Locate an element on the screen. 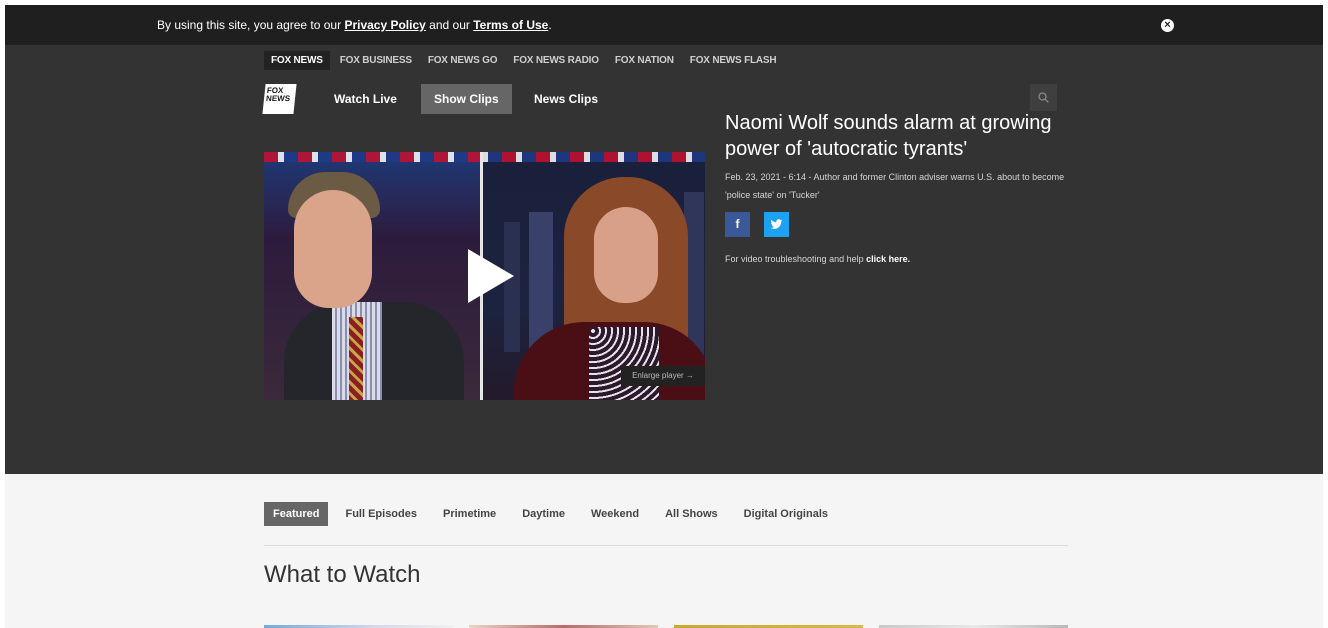 This screenshot has height=628, width=1328. network-link-fox-business: FOX BUSINESS is located at coordinates (376, 60).